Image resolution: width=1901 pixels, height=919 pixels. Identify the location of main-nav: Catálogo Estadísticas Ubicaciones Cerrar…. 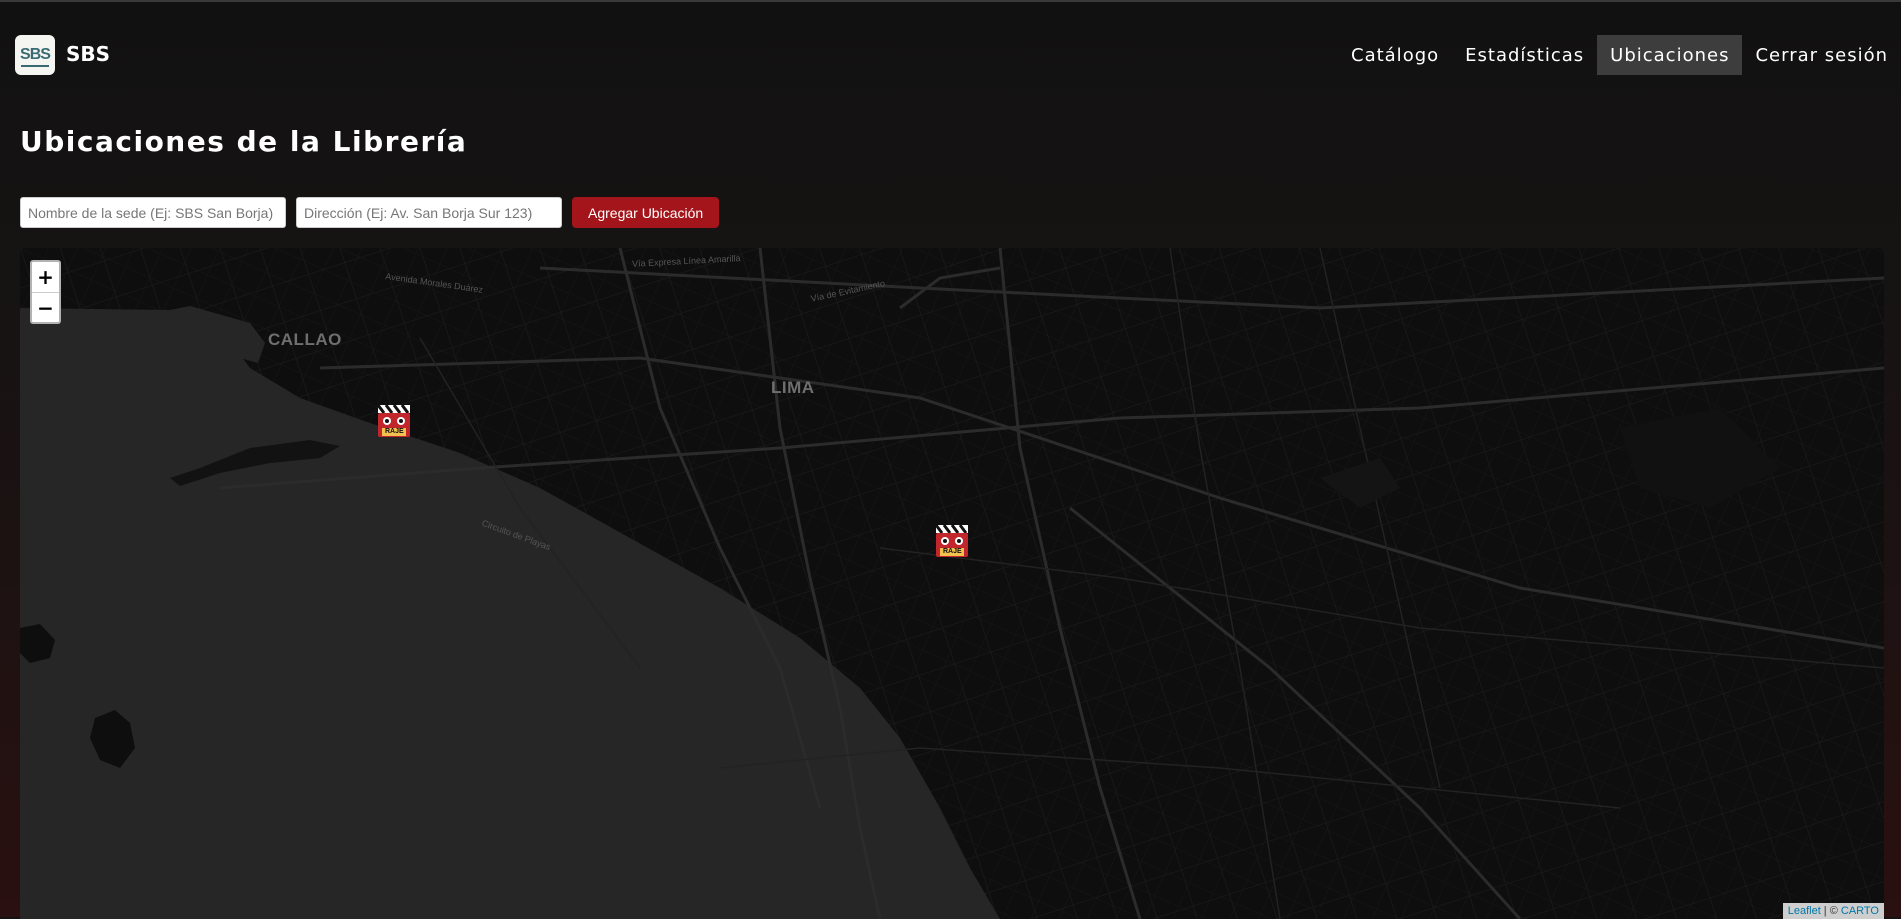
(1619, 55).